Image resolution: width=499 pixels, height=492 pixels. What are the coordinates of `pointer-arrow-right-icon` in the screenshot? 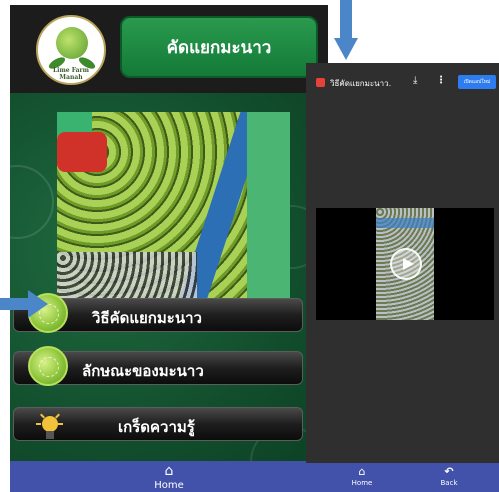 It's located at (24, 304).